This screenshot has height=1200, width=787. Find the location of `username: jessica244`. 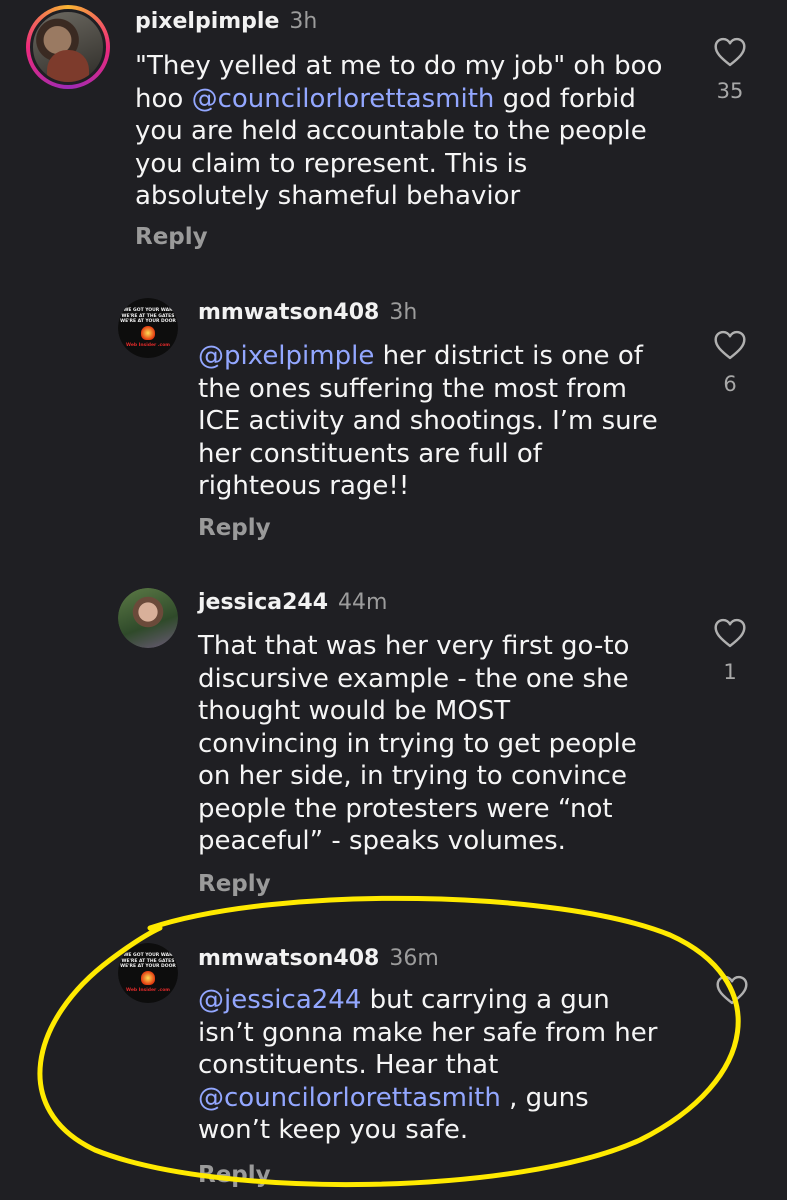

username: jessica244 is located at coordinates (263, 602).